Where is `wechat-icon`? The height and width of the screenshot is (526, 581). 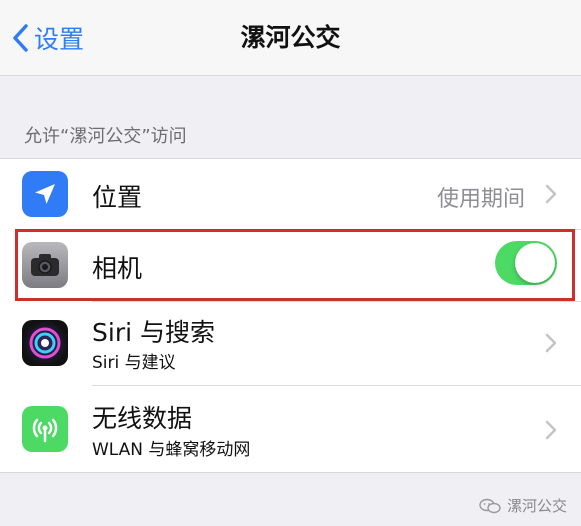 wechat-icon is located at coordinates (490, 505).